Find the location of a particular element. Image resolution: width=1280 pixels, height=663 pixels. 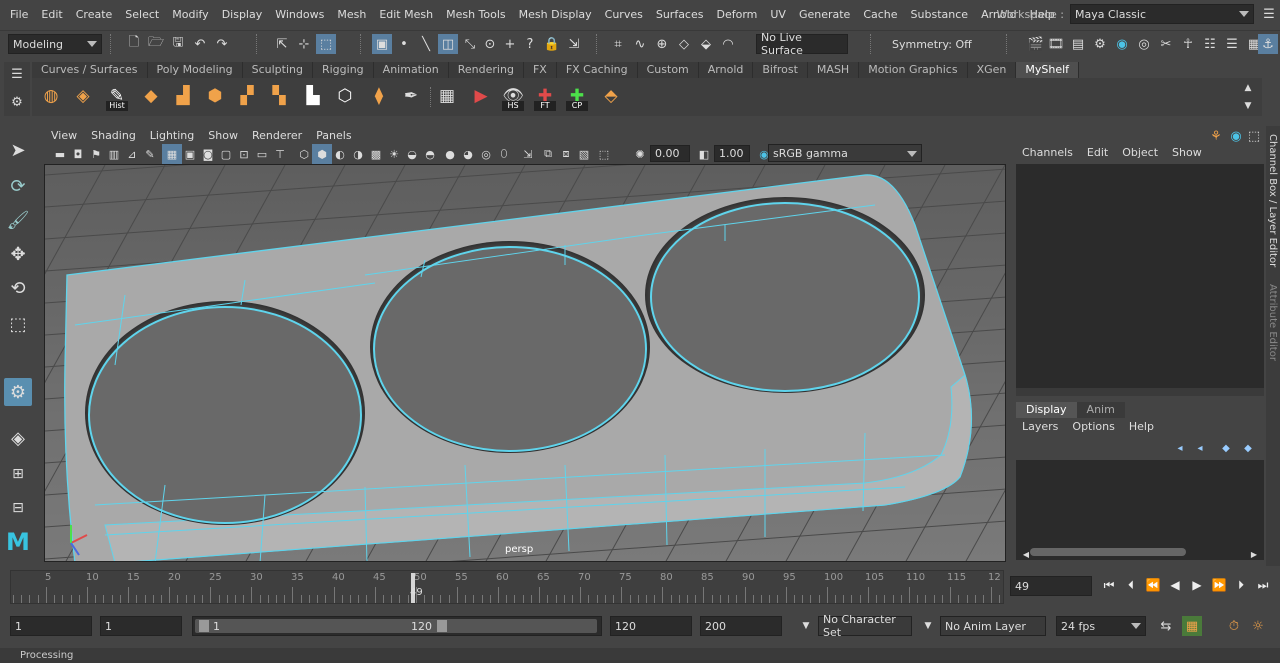

2d-pan-zoom-icon: ⊿ is located at coordinates (132, 154).